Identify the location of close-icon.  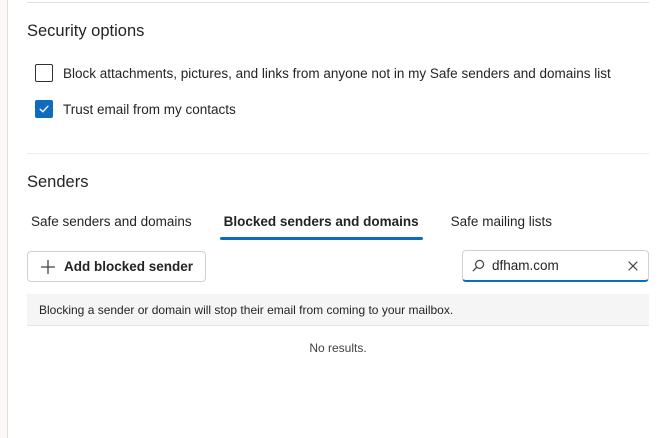
(633, 265).